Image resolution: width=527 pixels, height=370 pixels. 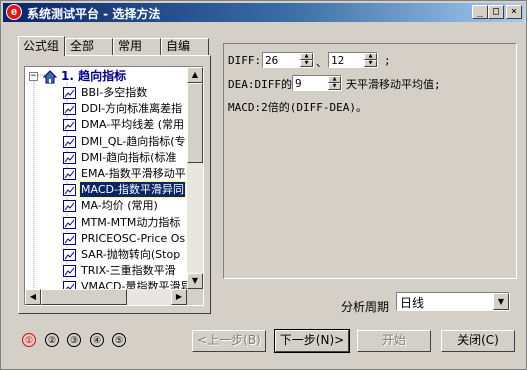 I want to click on tree-item-label: PRICEOSC-Price Os, so click(x=133, y=238).